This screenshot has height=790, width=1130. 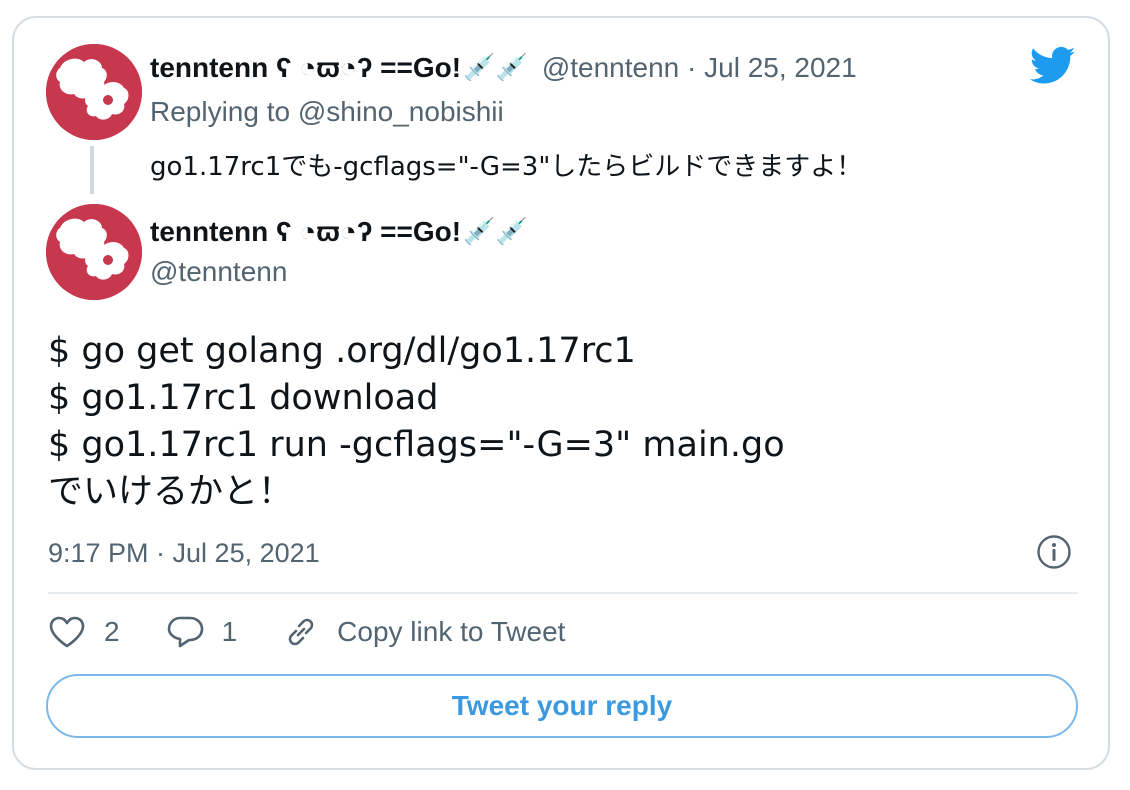 I want to click on main-handle: @tenntenn, so click(x=218, y=272).